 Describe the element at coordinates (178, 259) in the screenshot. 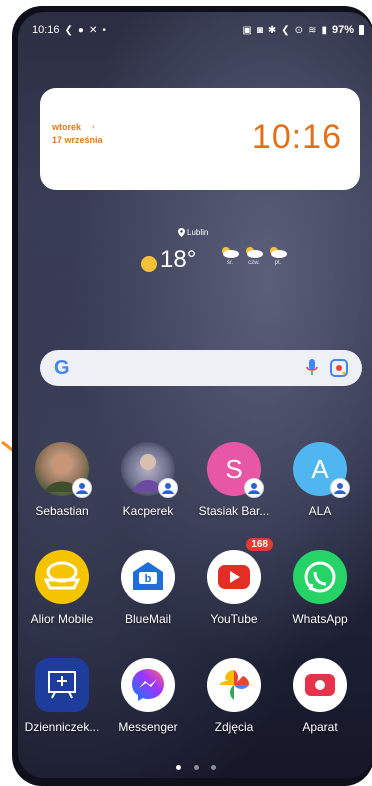

I see `temperature: 18°` at that location.